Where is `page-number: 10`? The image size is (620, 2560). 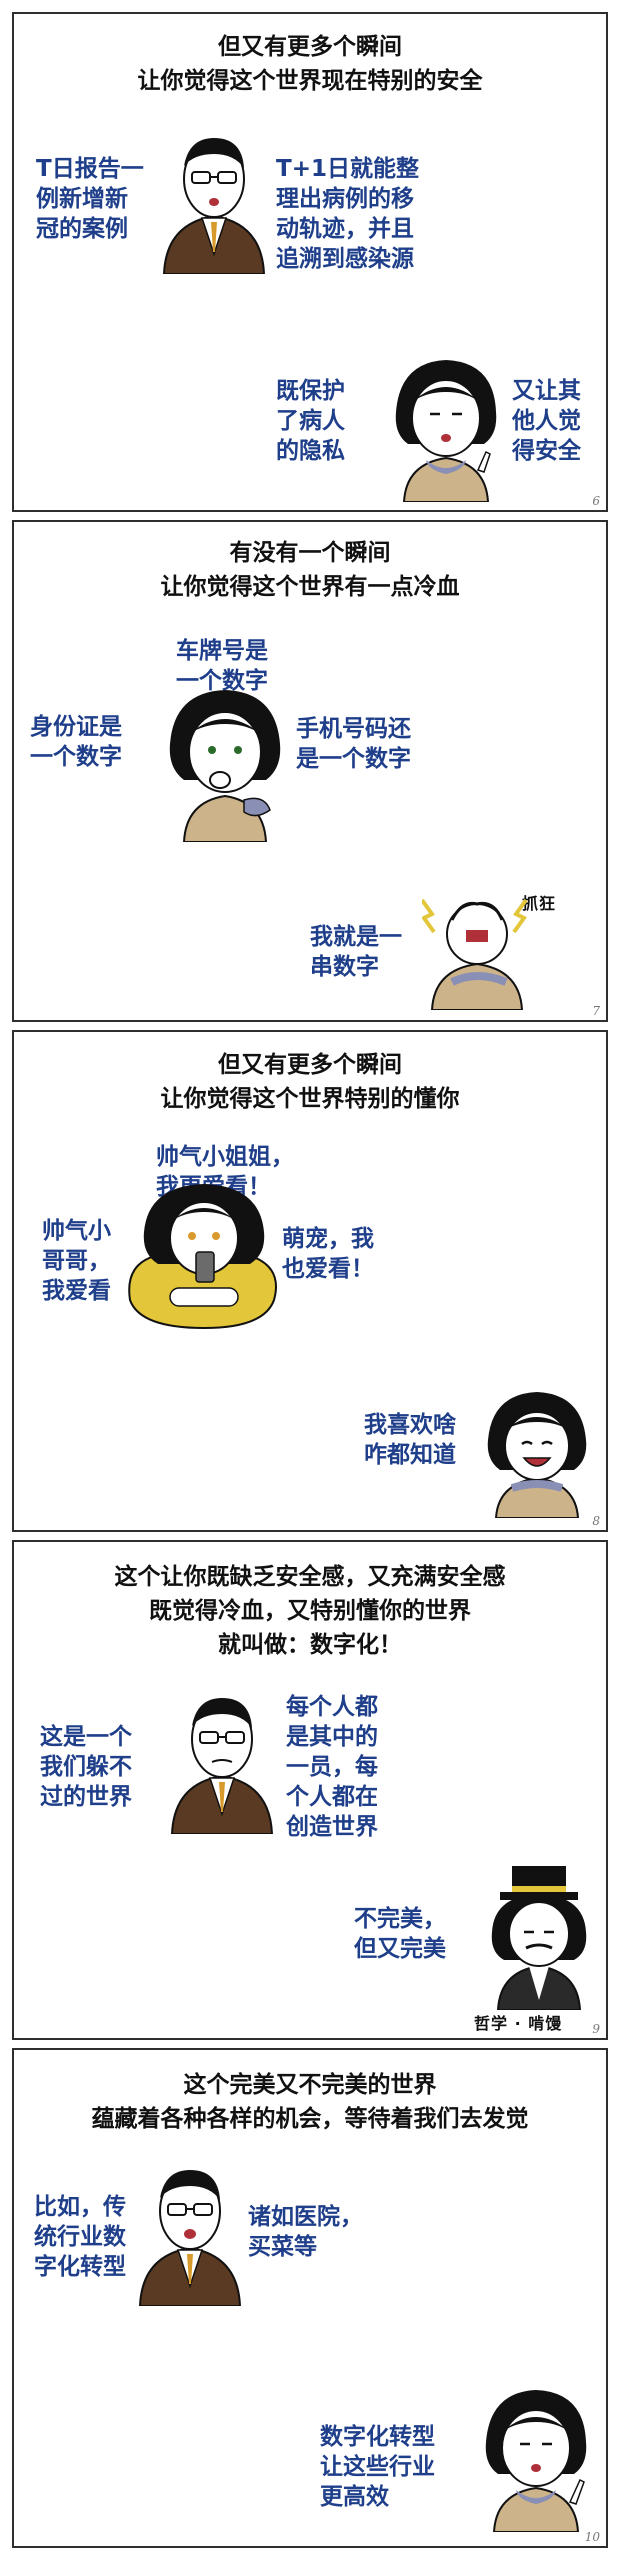
page-number: 10 is located at coordinates (592, 2537).